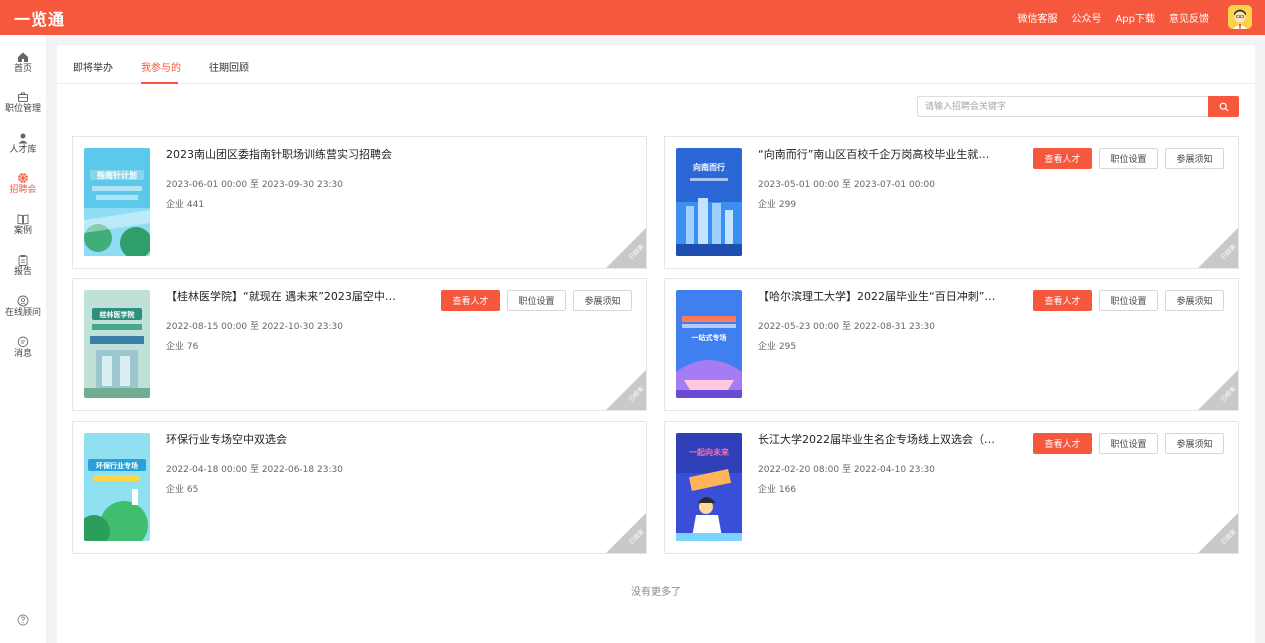 This screenshot has height=643, width=1265. Describe the element at coordinates (336, 439) in the screenshot. I see `card-title: 环保行业专场空中双选会` at that location.